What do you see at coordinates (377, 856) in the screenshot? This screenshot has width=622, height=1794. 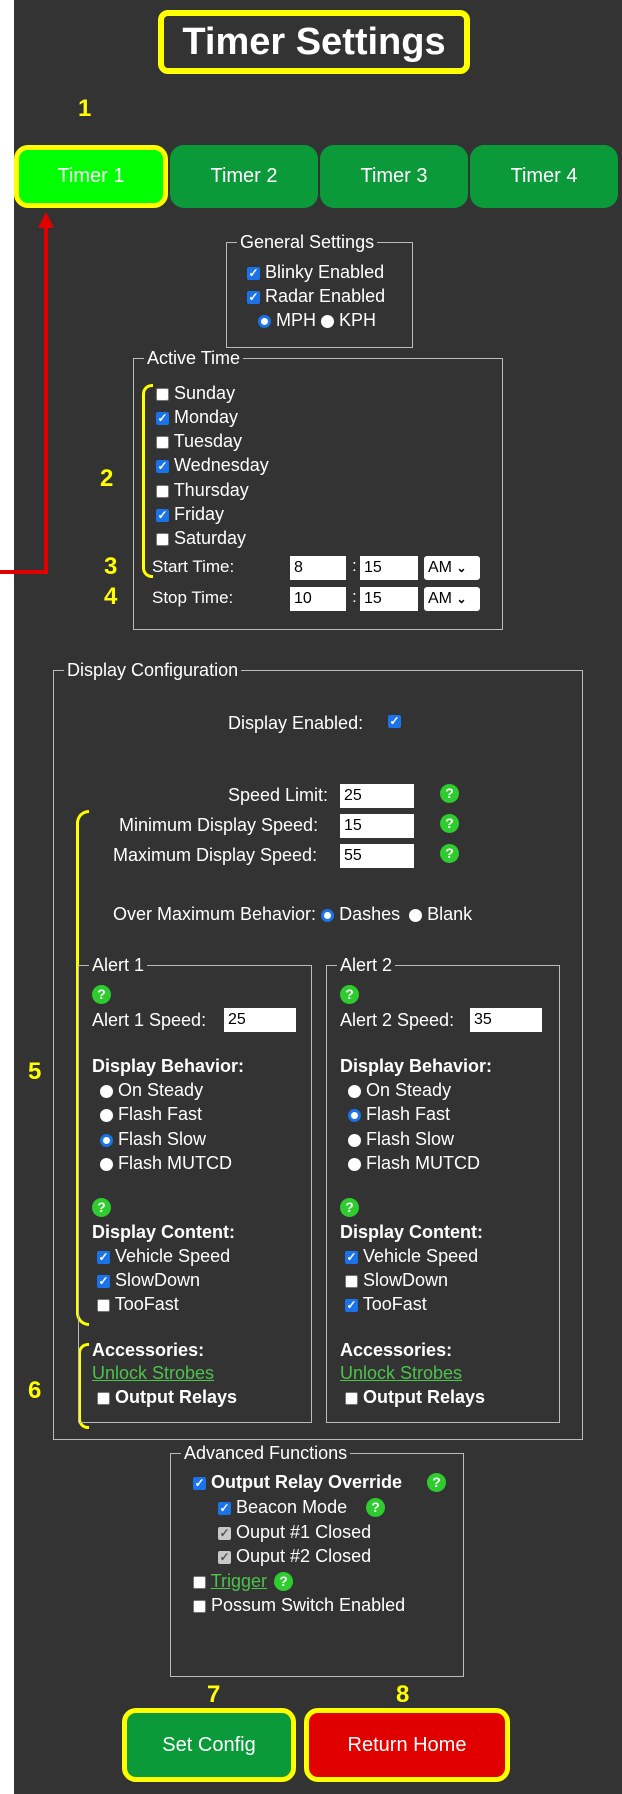 I see `max-display-speed-input: 55` at bounding box center [377, 856].